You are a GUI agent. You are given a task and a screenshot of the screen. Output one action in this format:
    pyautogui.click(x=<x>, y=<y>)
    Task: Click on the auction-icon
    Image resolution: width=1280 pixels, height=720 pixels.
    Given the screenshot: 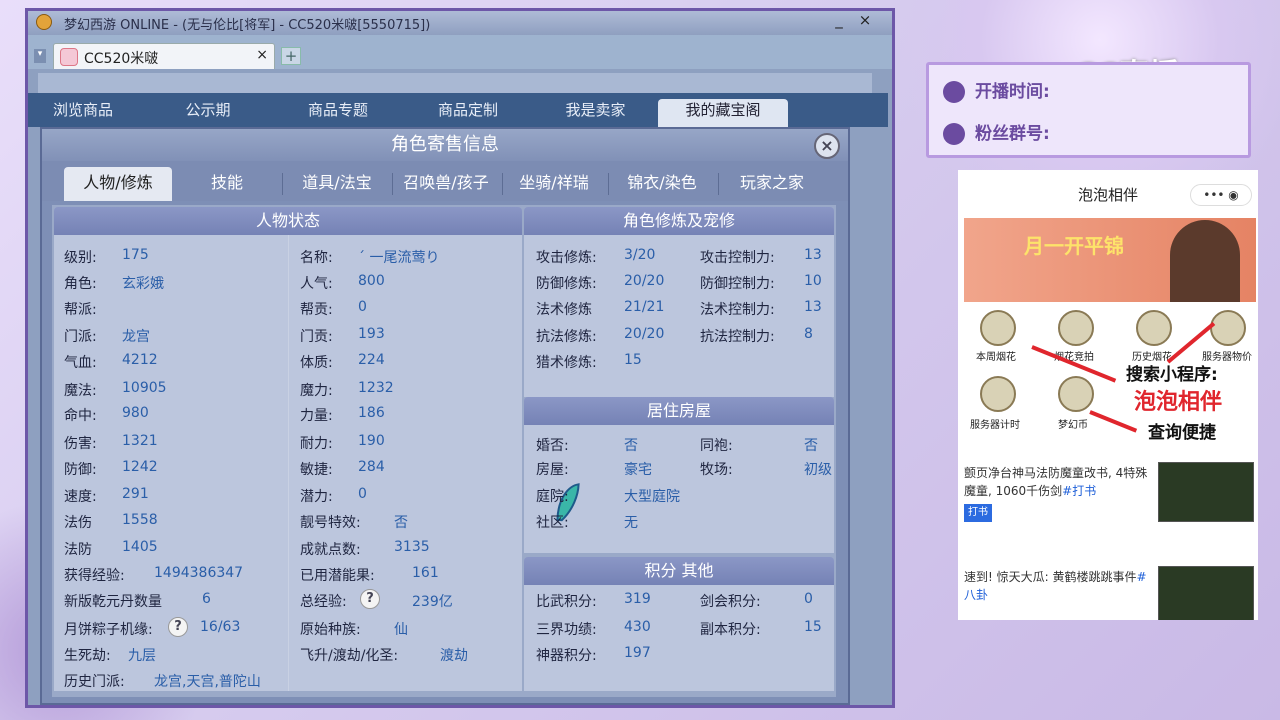 What is the action you would take?
    pyautogui.click(x=1076, y=328)
    